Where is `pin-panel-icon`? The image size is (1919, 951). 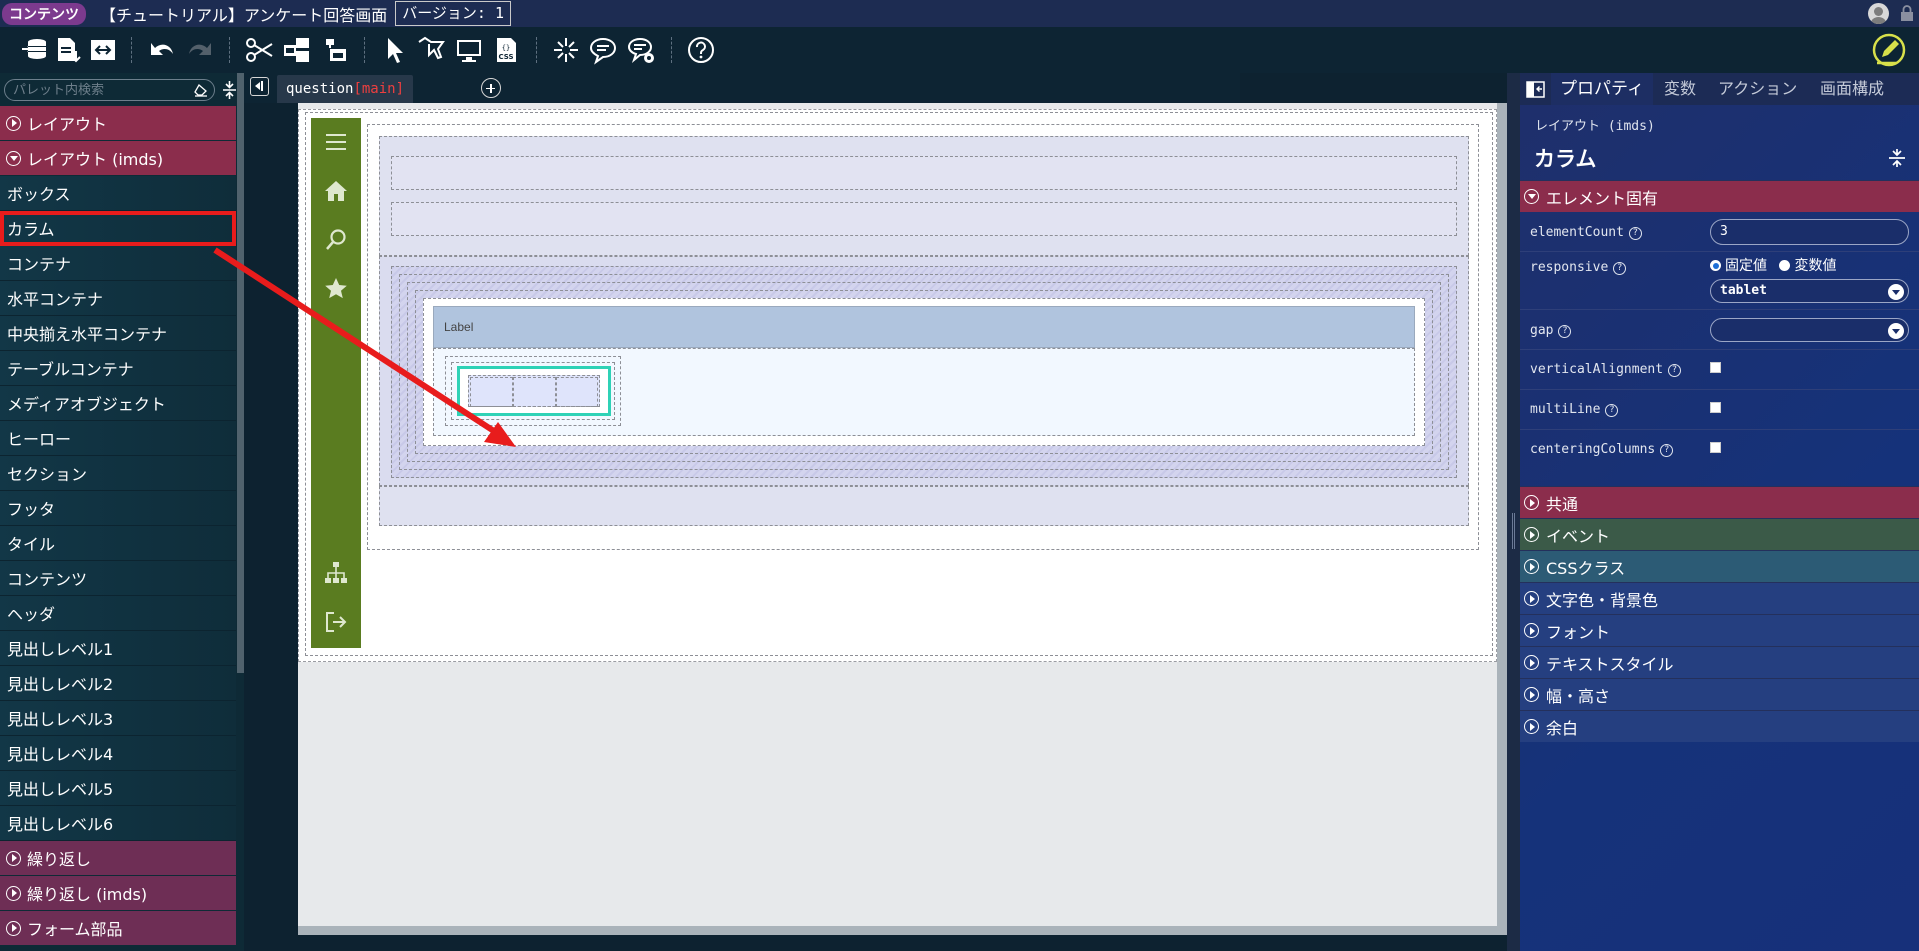
pin-panel-icon is located at coordinates (1535, 89).